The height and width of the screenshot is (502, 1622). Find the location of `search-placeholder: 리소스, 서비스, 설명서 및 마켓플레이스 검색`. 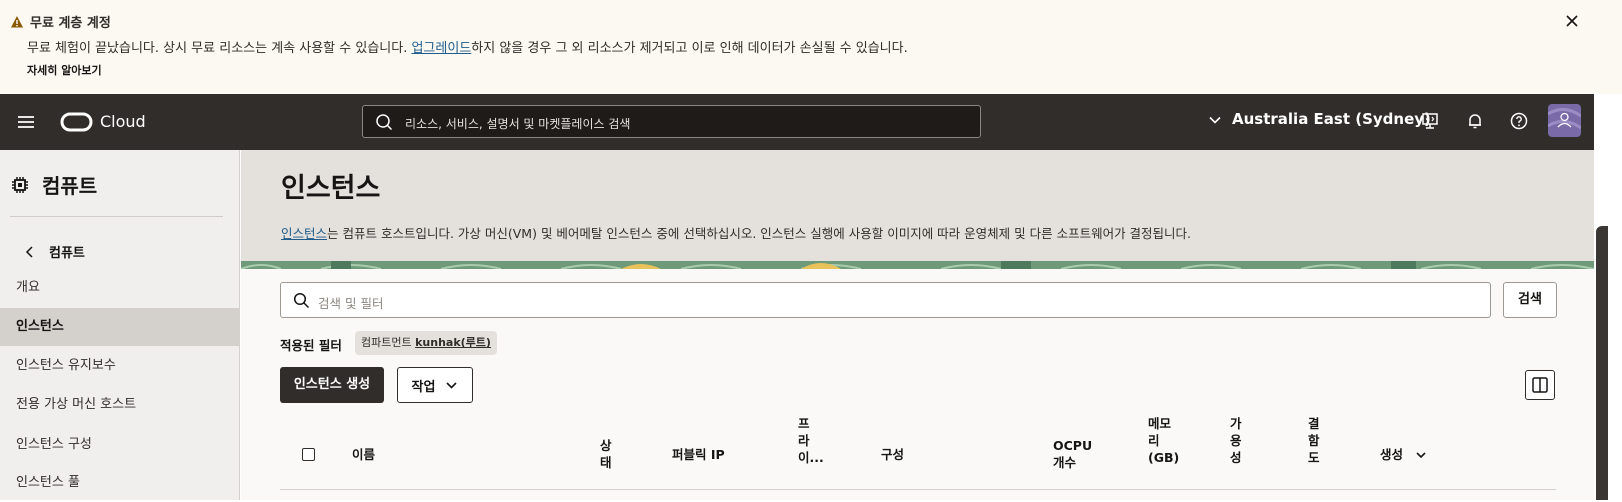

search-placeholder: 리소스, 서비스, 설명서 및 마켓플레이스 검색 is located at coordinates (518, 124).